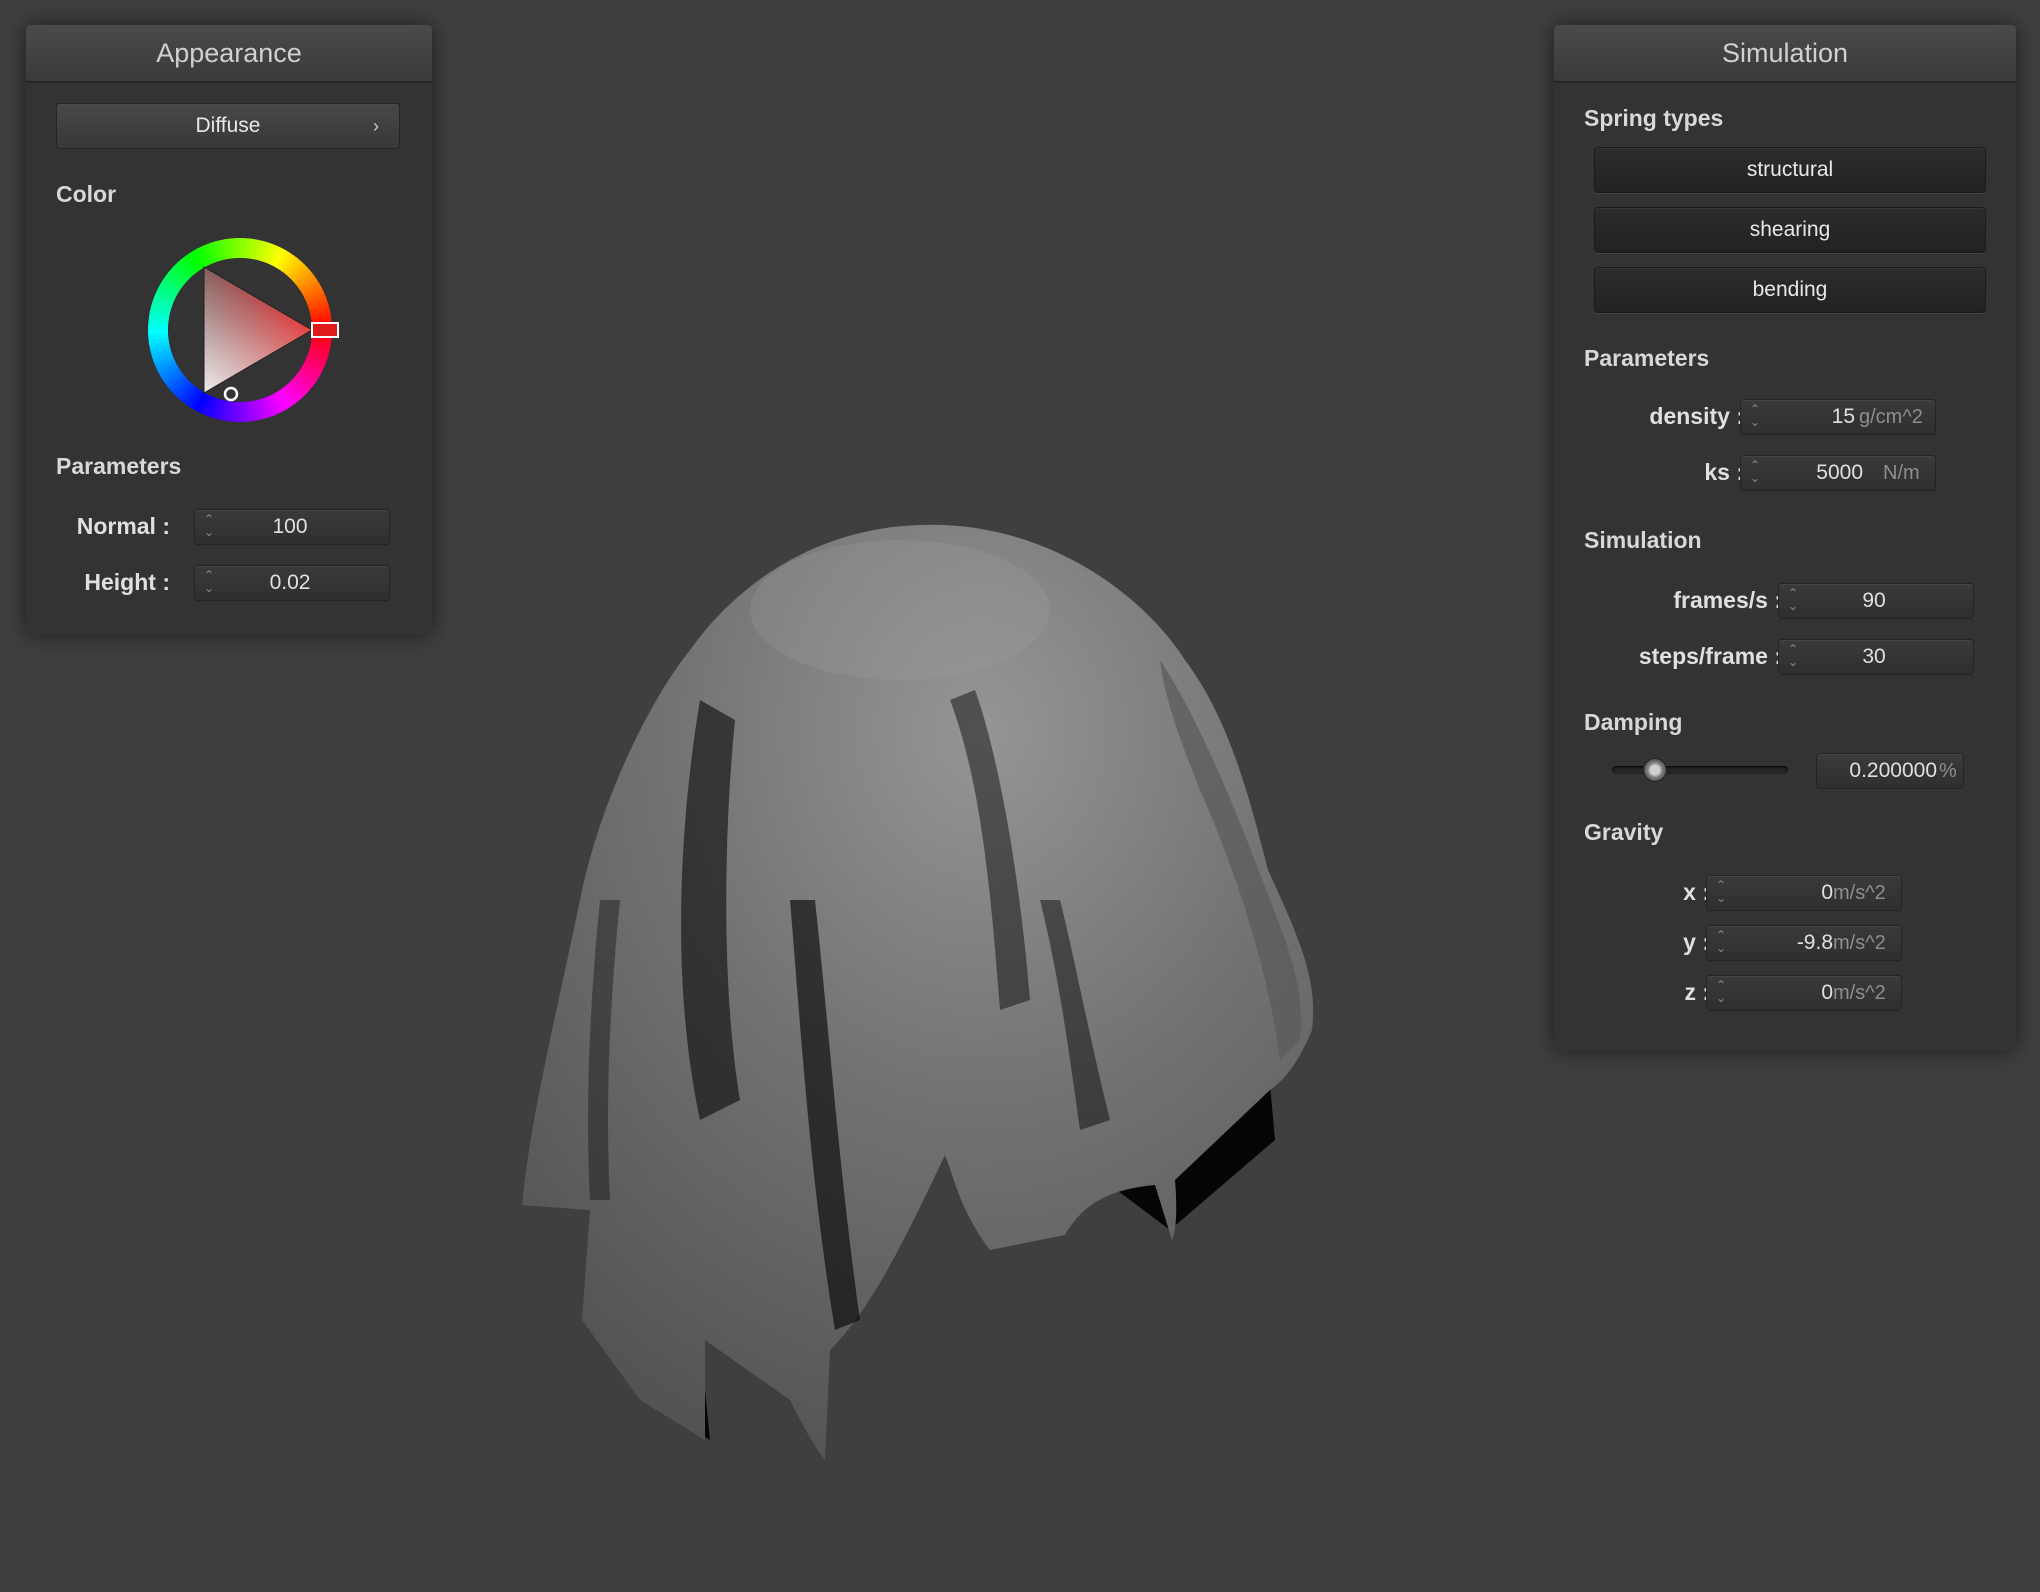 The width and height of the screenshot is (2040, 1592). Describe the element at coordinates (1696, 892) in the screenshot. I see `gravity-x-label: x :` at that location.